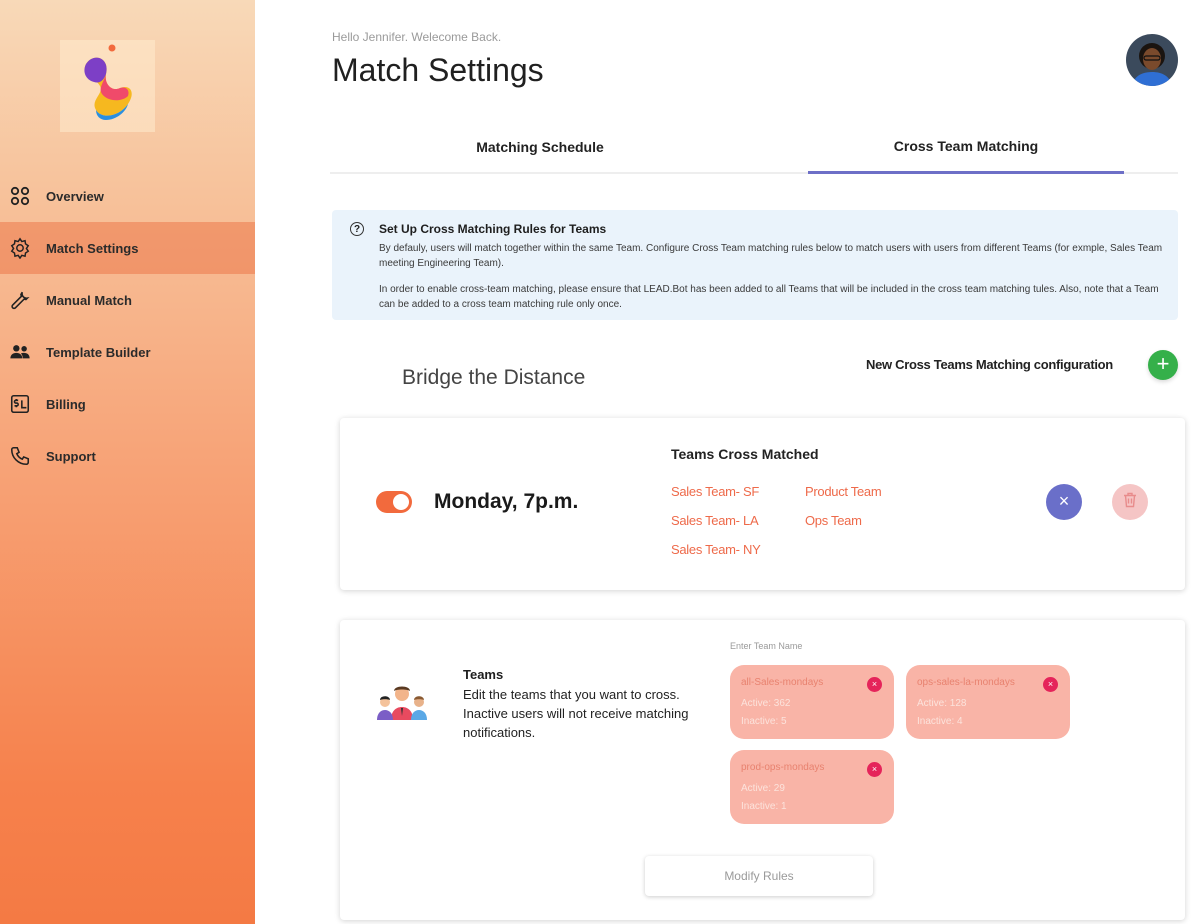 This screenshot has width=1200, height=924. I want to click on gear-icon, so click(20, 248).